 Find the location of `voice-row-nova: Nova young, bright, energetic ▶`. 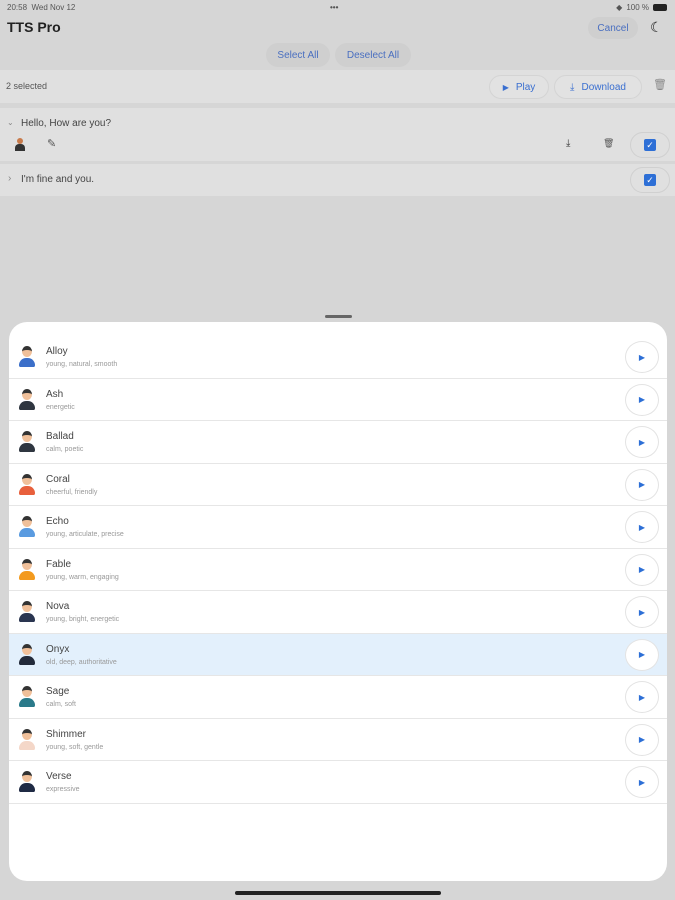

voice-row-nova: Nova young, bright, energetic ▶ is located at coordinates (338, 612).